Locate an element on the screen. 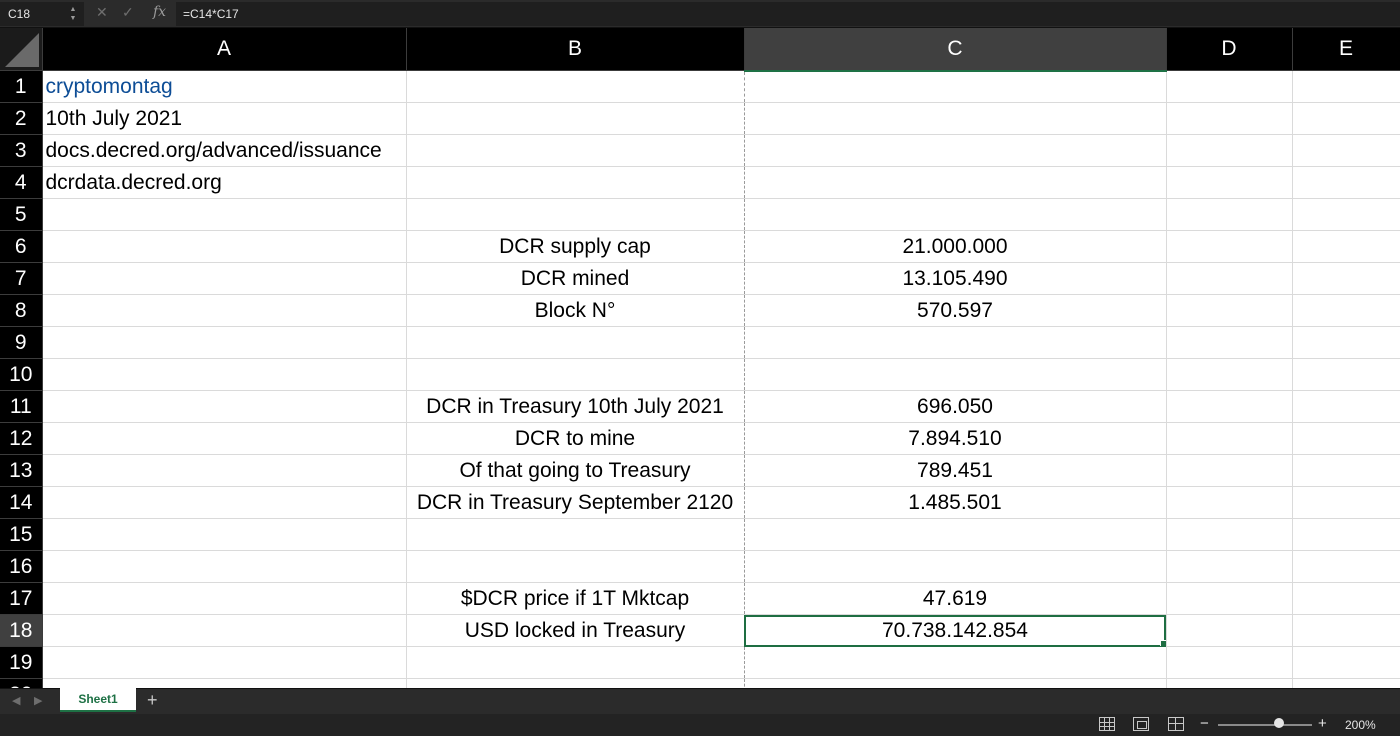 Image resolution: width=1400 pixels, height=736 pixels. formula-input: =C14*C17 is located at coordinates (788, 14).